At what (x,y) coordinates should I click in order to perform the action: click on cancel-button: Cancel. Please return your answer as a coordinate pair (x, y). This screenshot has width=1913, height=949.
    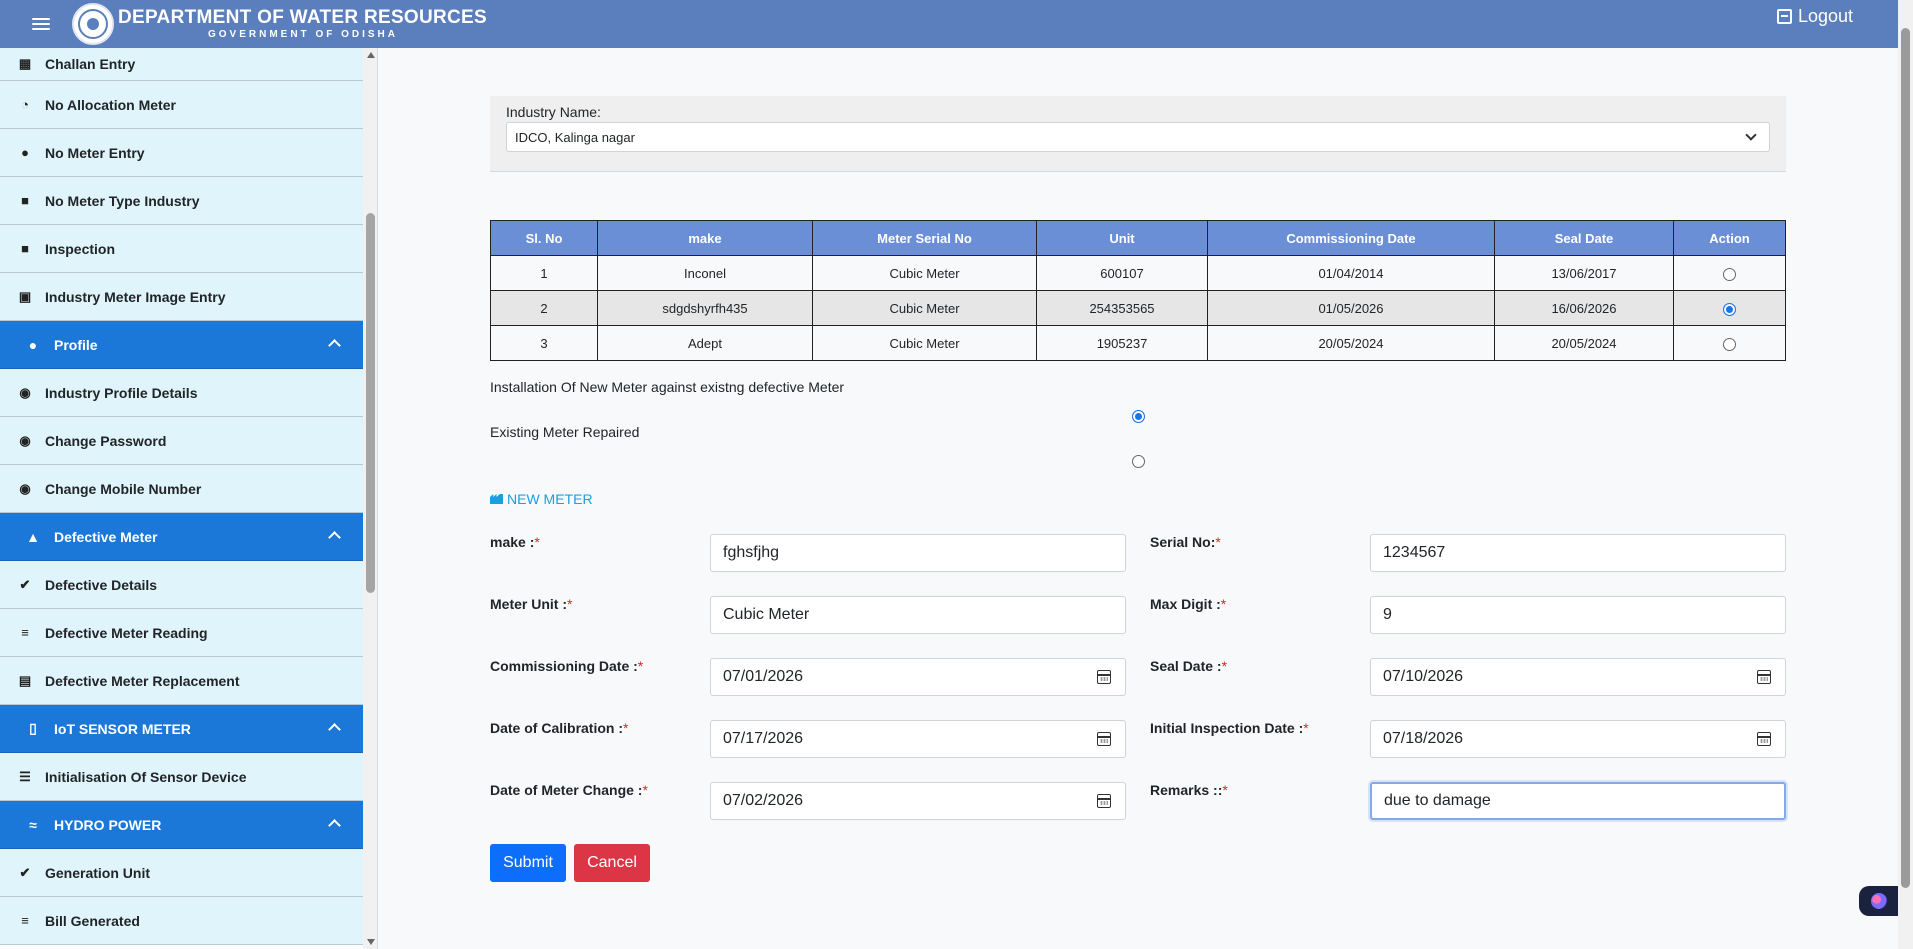
    Looking at the image, I should click on (612, 863).